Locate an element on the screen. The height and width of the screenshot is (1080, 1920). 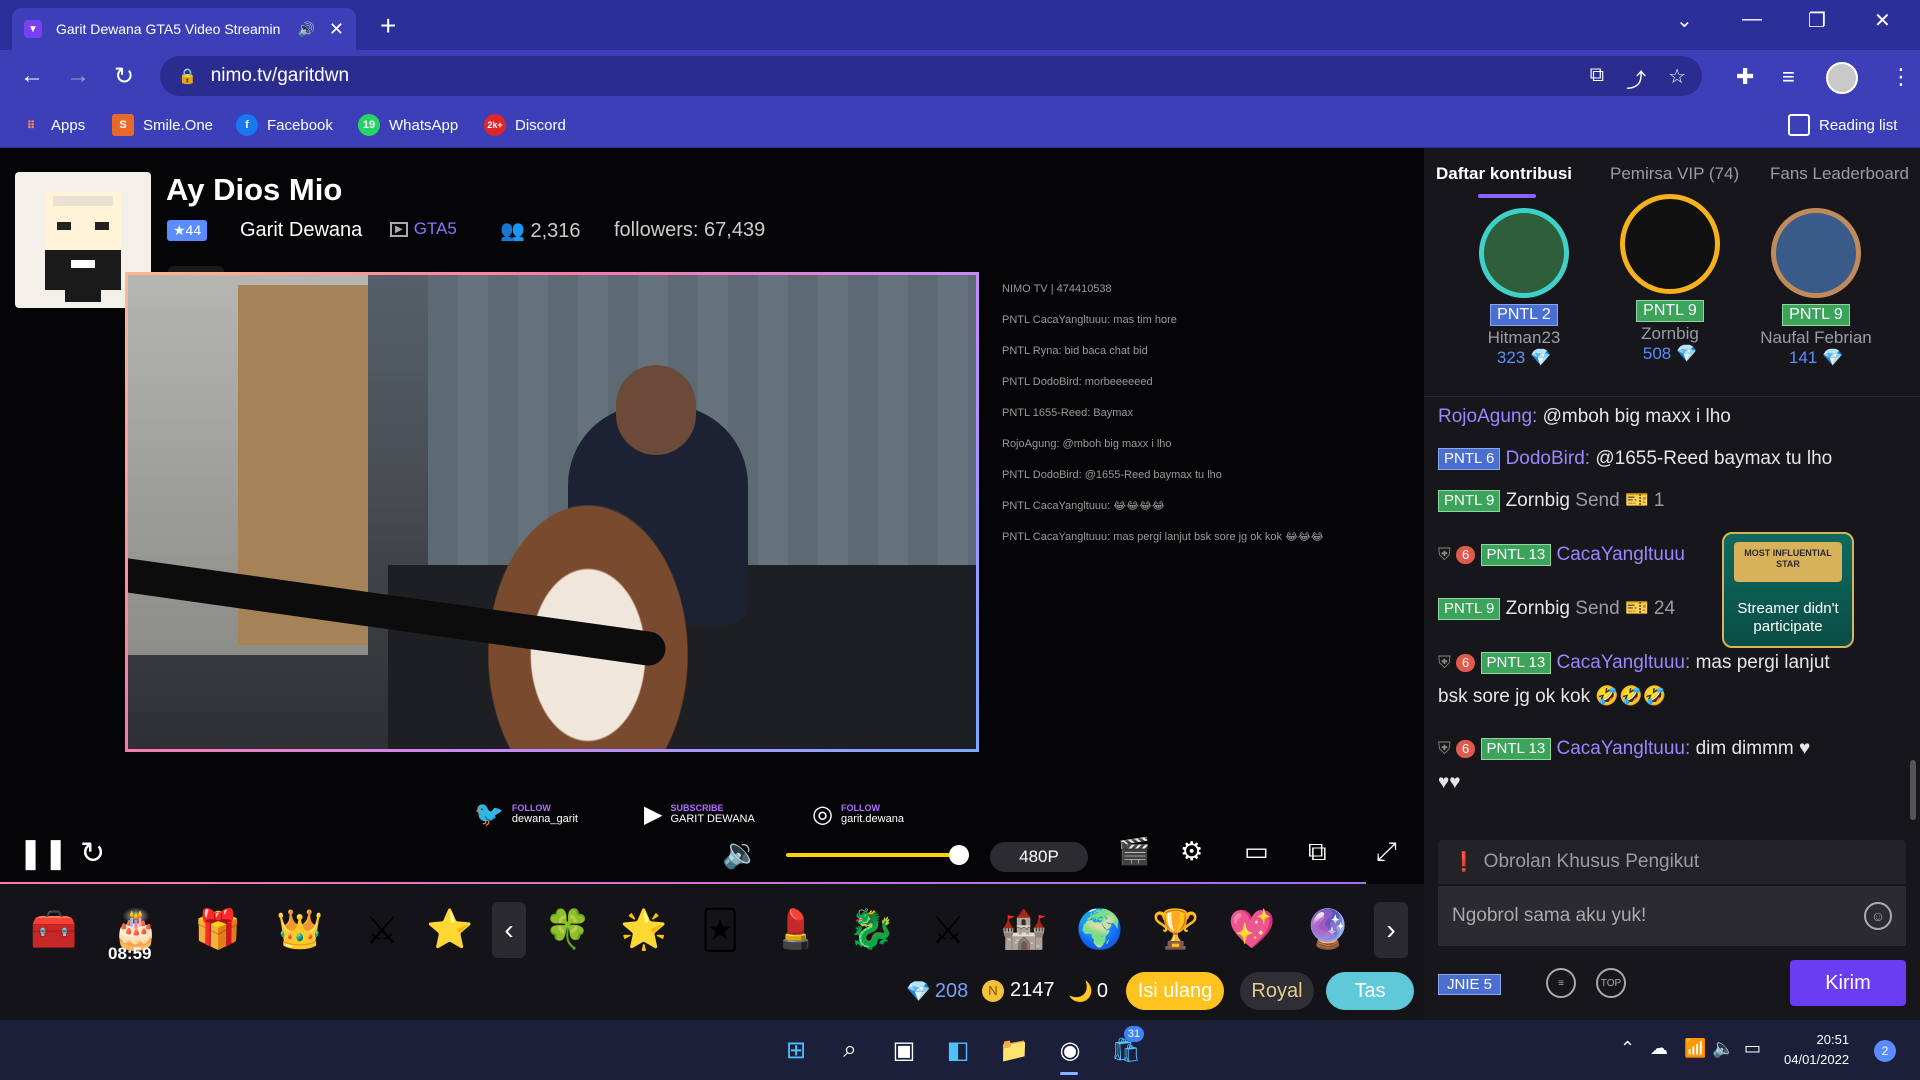
task-view-icon: ▣ is located at coordinates (904, 1050).